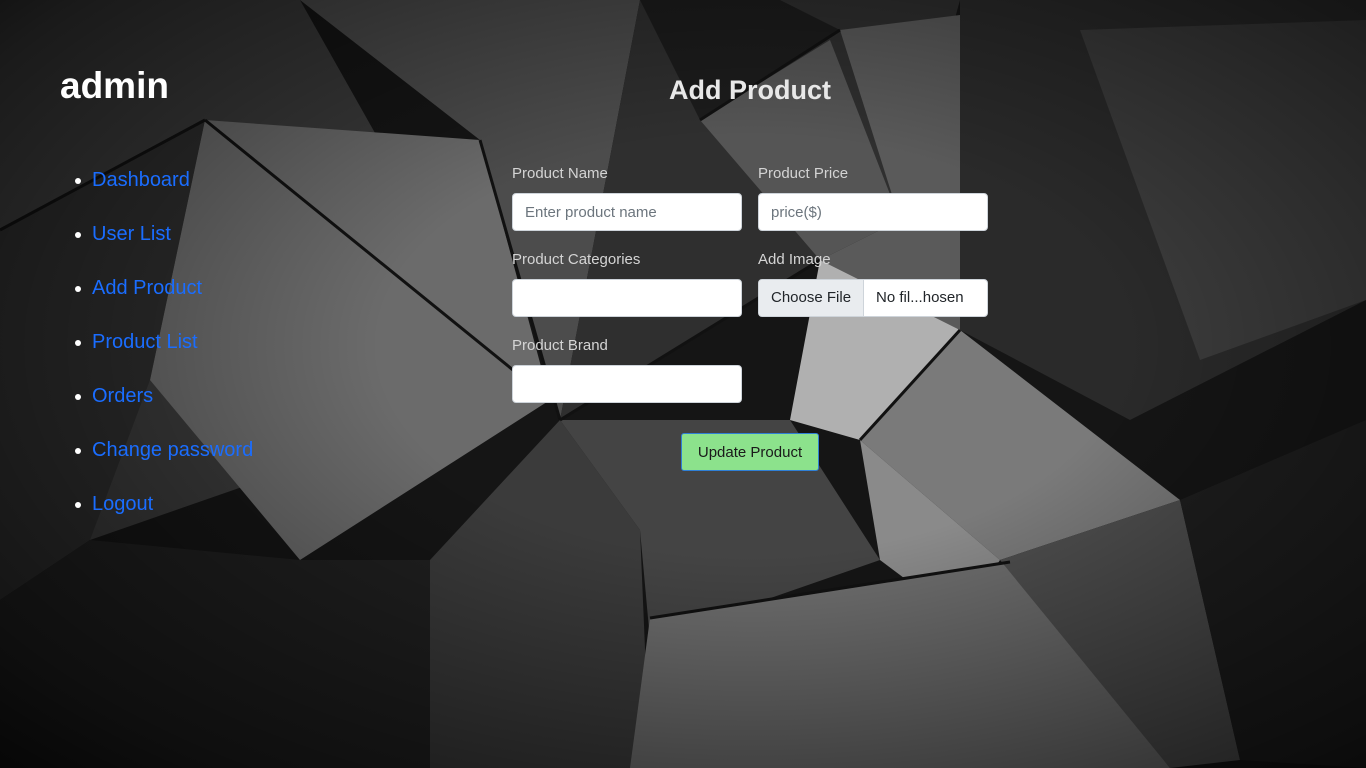 The height and width of the screenshot is (768, 1366). I want to click on add-product-link: Add Product, so click(147, 288).